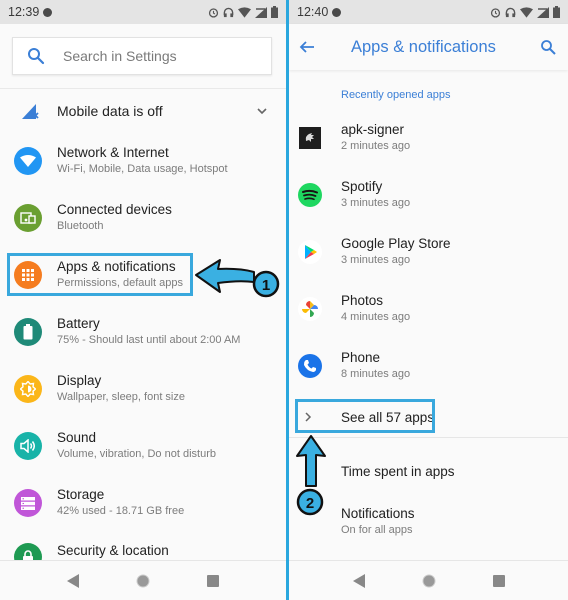  Describe the element at coordinates (28, 389) in the screenshot. I see `brightness-icon` at that location.